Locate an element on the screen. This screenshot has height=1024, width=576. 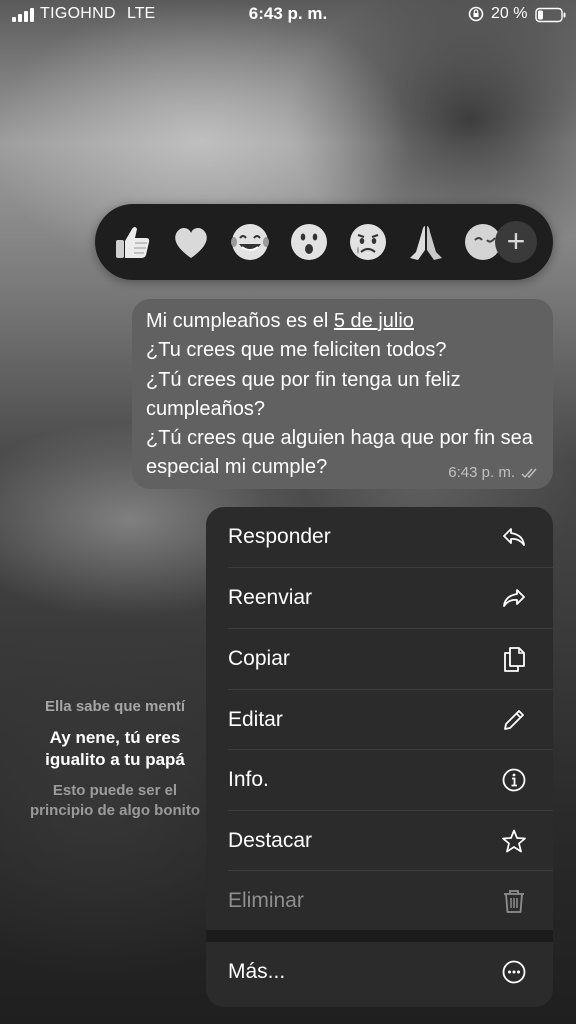
status-time: 6:43 p. m. is located at coordinates (288, 13).